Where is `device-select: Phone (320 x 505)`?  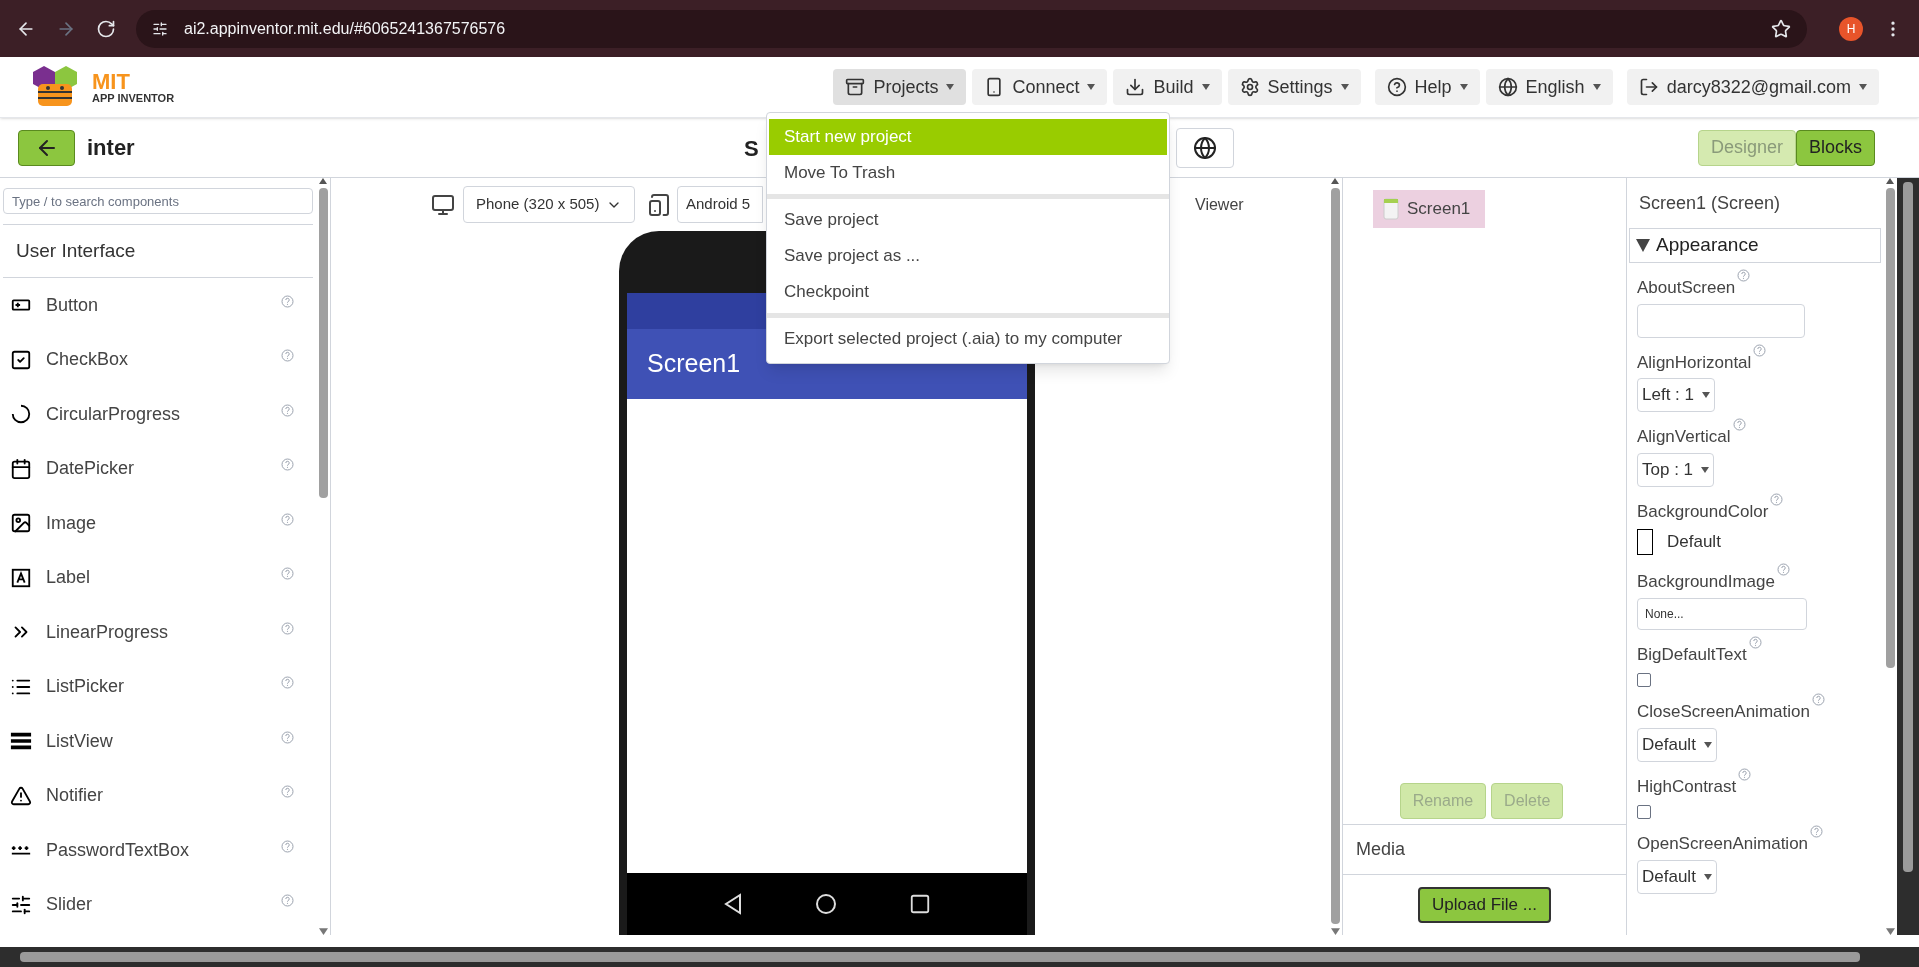 device-select: Phone (320 x 505) is located at coordinates (549, 204).